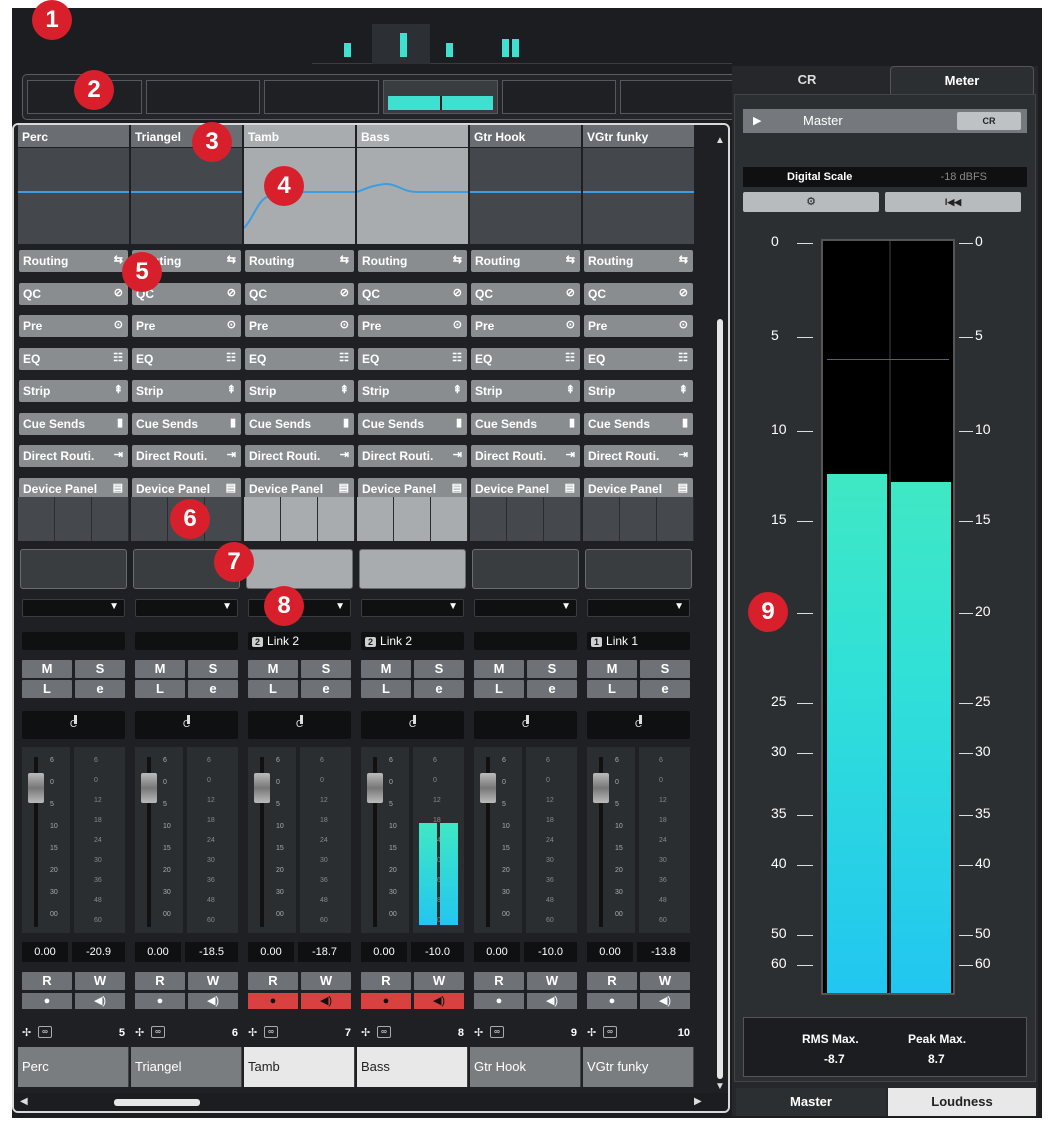 This screenshot has height=1123, width=1048. I want to click on record-button: ●, so click(612, 1001).